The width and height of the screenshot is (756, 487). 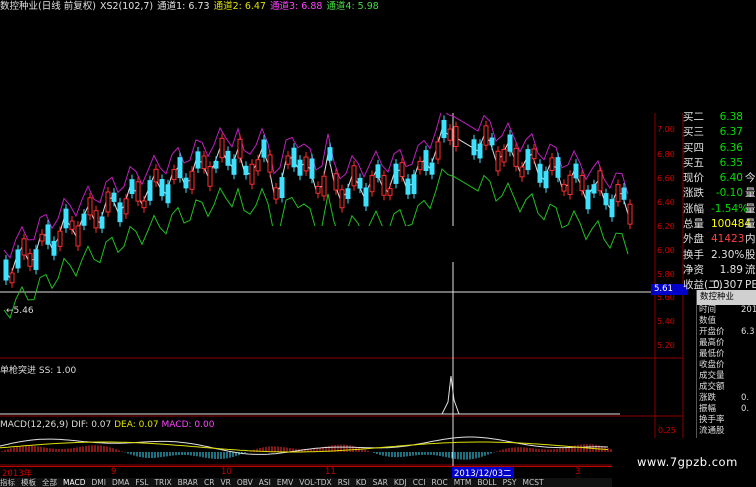 What do you see at coordinates (120, 482) in the screenshot?
I see `indicator-tab: DMA` at bounding box center [120, 482].